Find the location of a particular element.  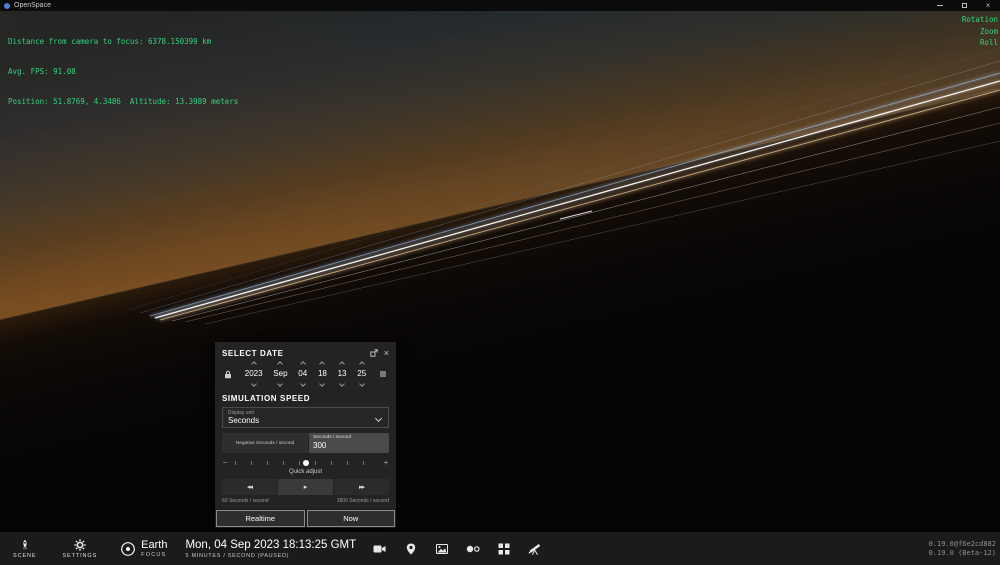

video-camera-icon is located at coordinates (379, 548).